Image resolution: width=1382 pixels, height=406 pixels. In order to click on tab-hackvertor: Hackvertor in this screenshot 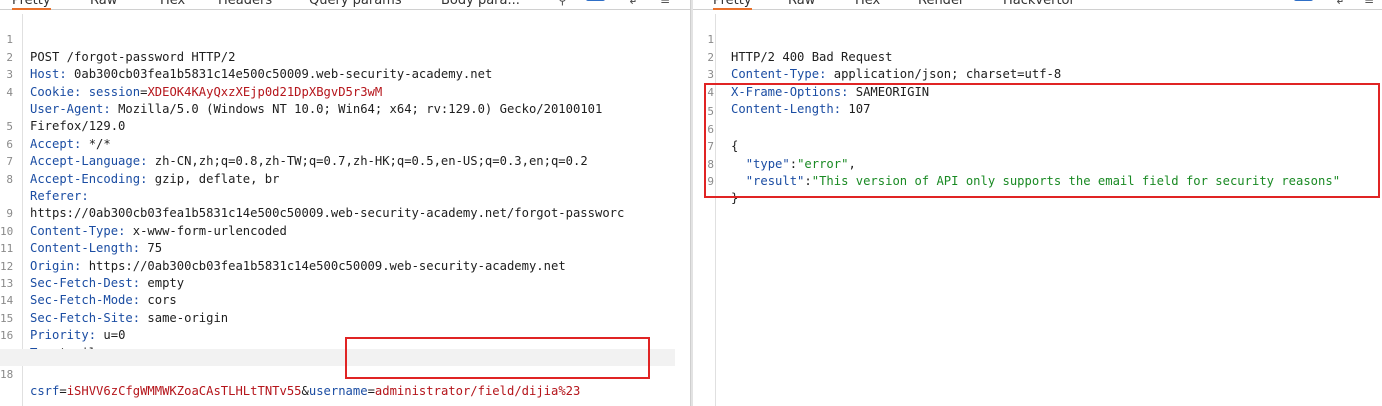, I will do `click(1039, 4)`.